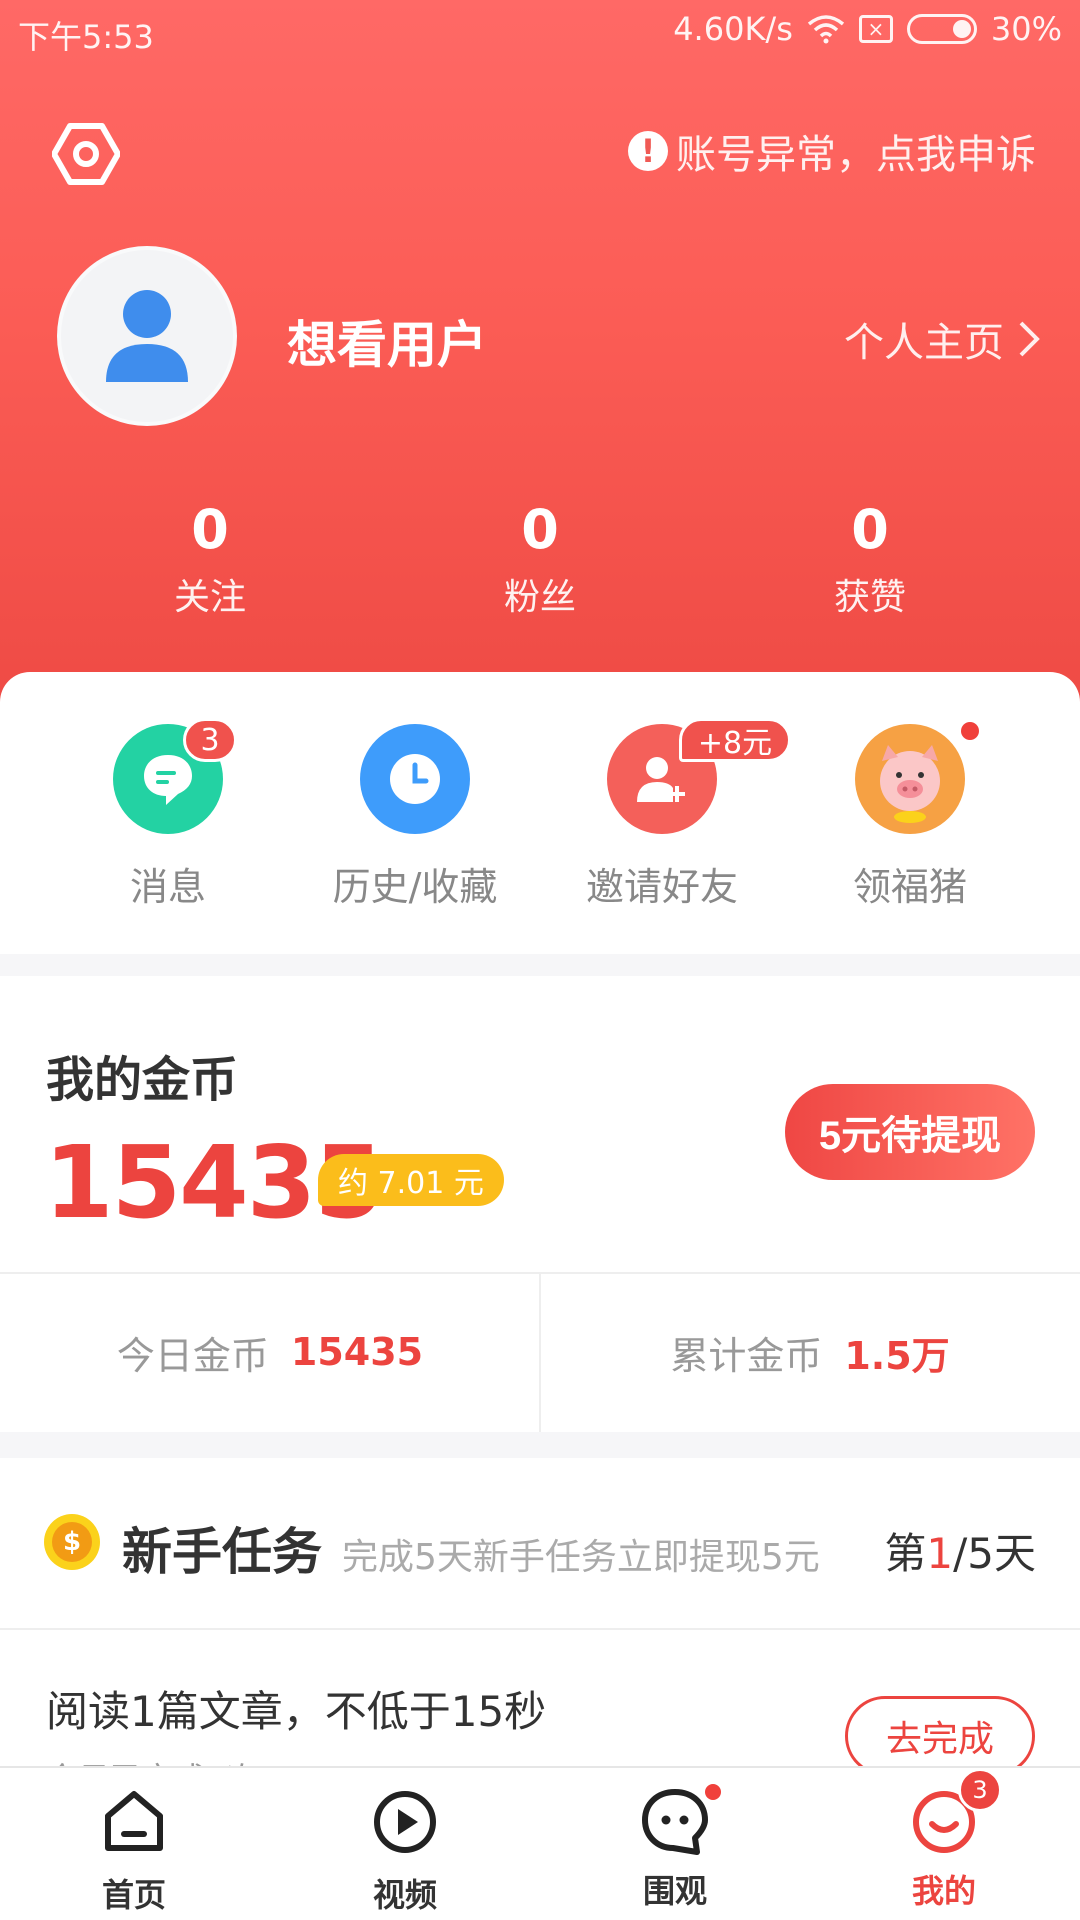  I want to click on stat-label: 关注, so click(209, 597).